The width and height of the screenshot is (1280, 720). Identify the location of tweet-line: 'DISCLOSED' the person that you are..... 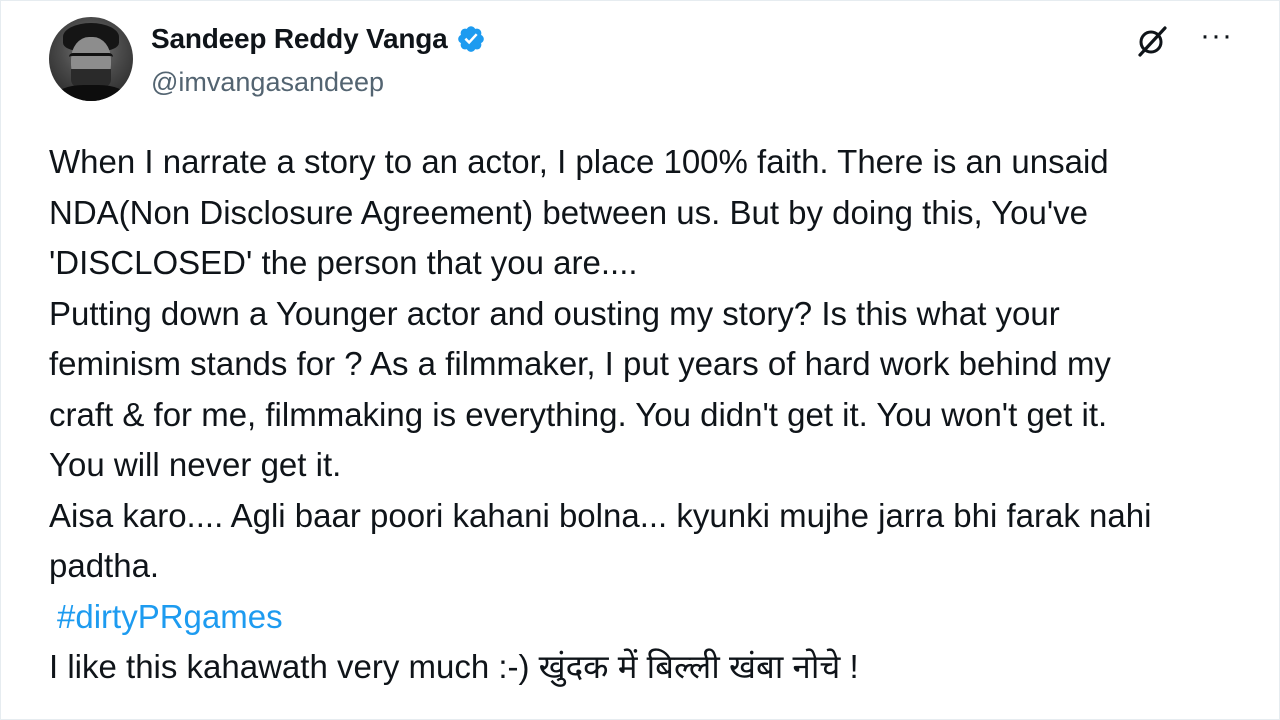
(343, 262).